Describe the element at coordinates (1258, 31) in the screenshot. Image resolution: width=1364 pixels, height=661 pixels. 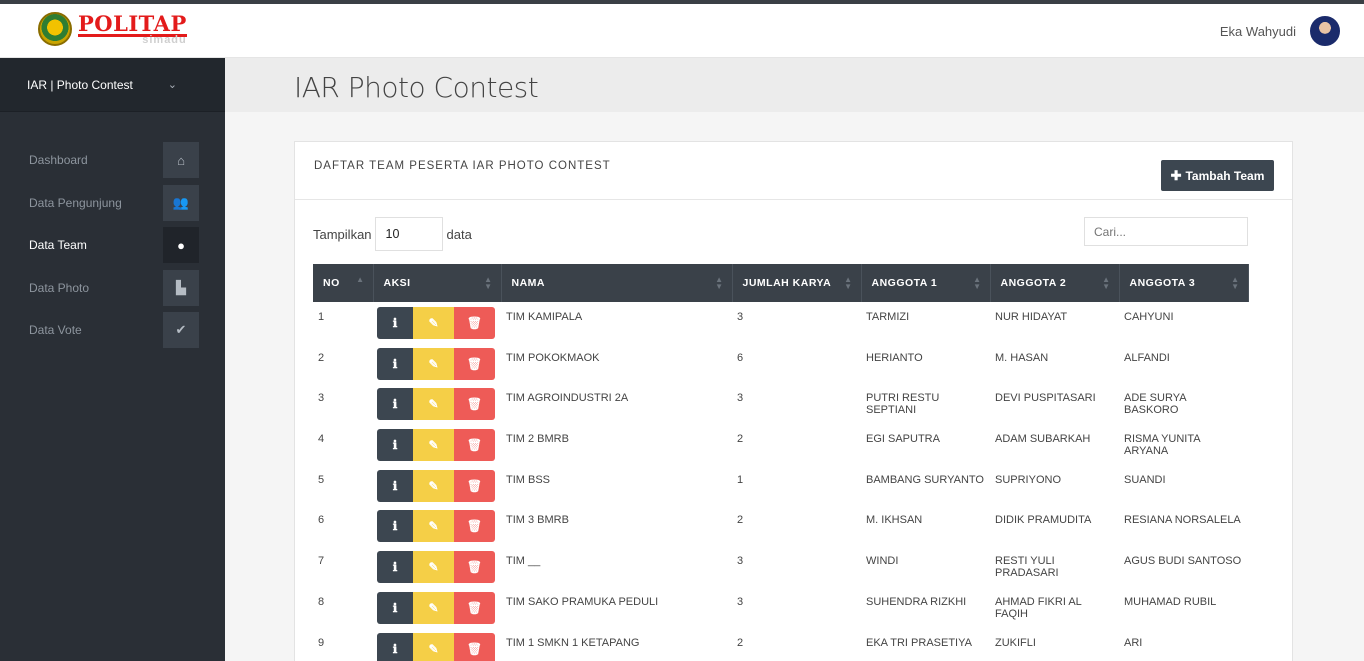
I see `user-name: Eka Wahyudi` at that location.